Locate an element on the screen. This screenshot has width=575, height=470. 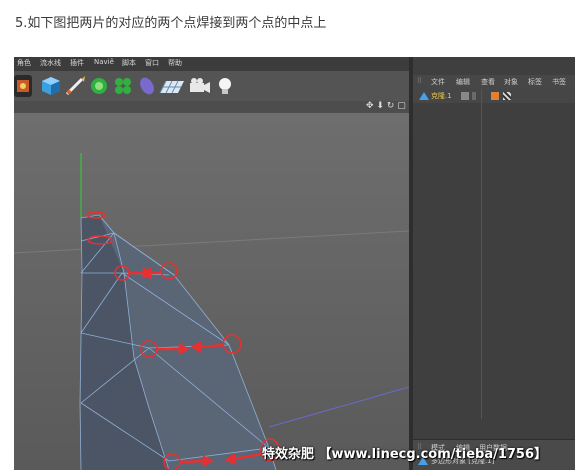
light-icon is located at coordinates (225, 86).